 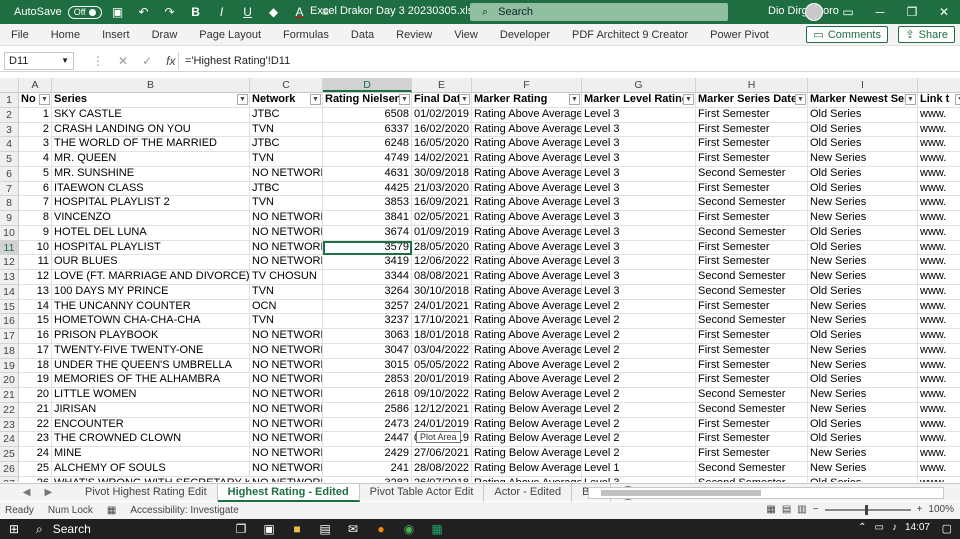 What do you see at coordinates (35, 85) in the screenshot?
I see `column-header: A` at bounding box center [35, 85].